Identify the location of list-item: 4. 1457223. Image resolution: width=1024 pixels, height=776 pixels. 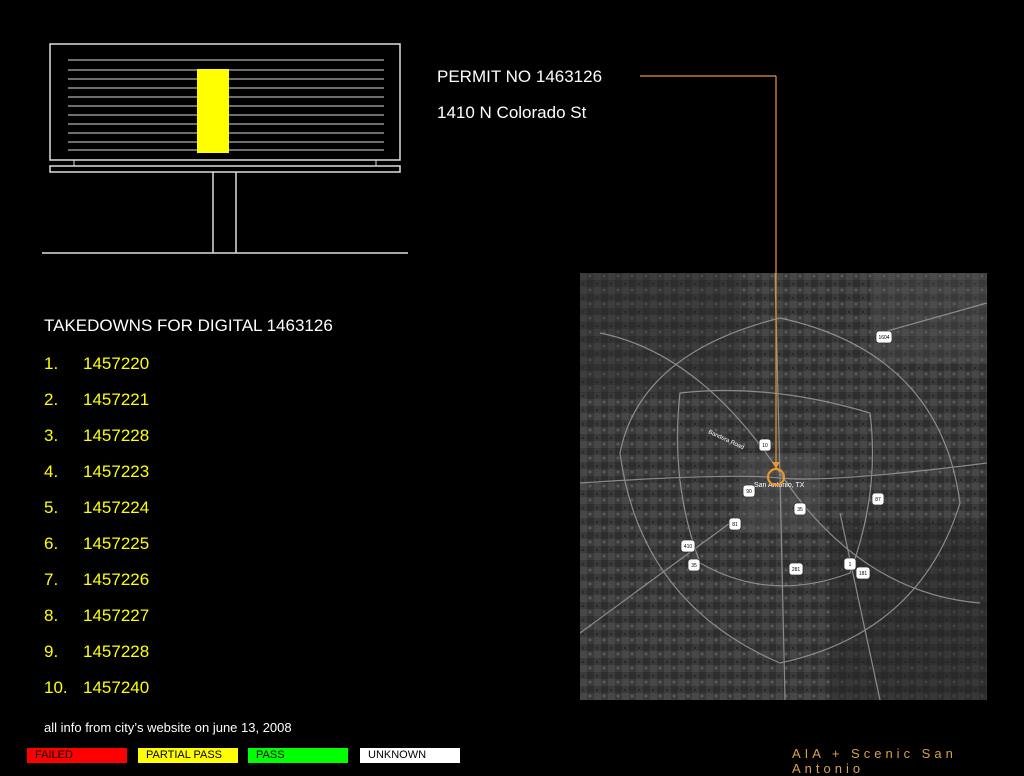
(97, 471).